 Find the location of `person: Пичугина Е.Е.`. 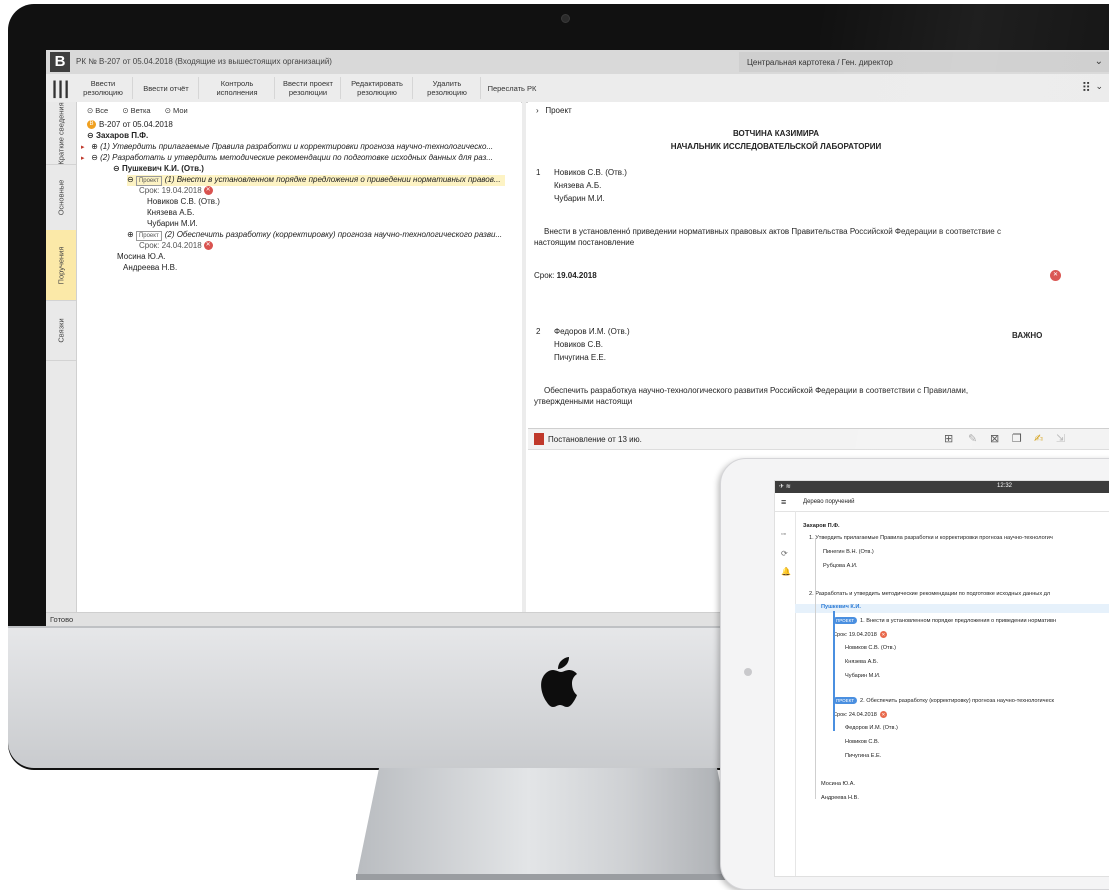

person: Пичугина Е.Е. is located at coordinates (580, 357).